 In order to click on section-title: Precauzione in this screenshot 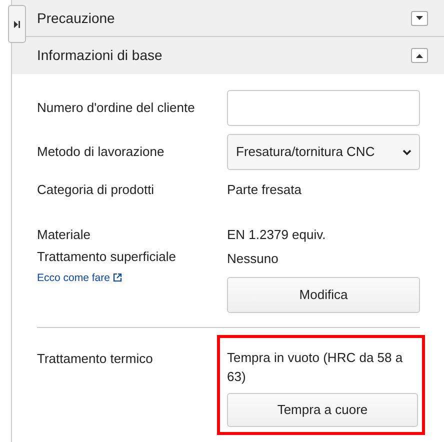, I will do `click(76, 18)`.